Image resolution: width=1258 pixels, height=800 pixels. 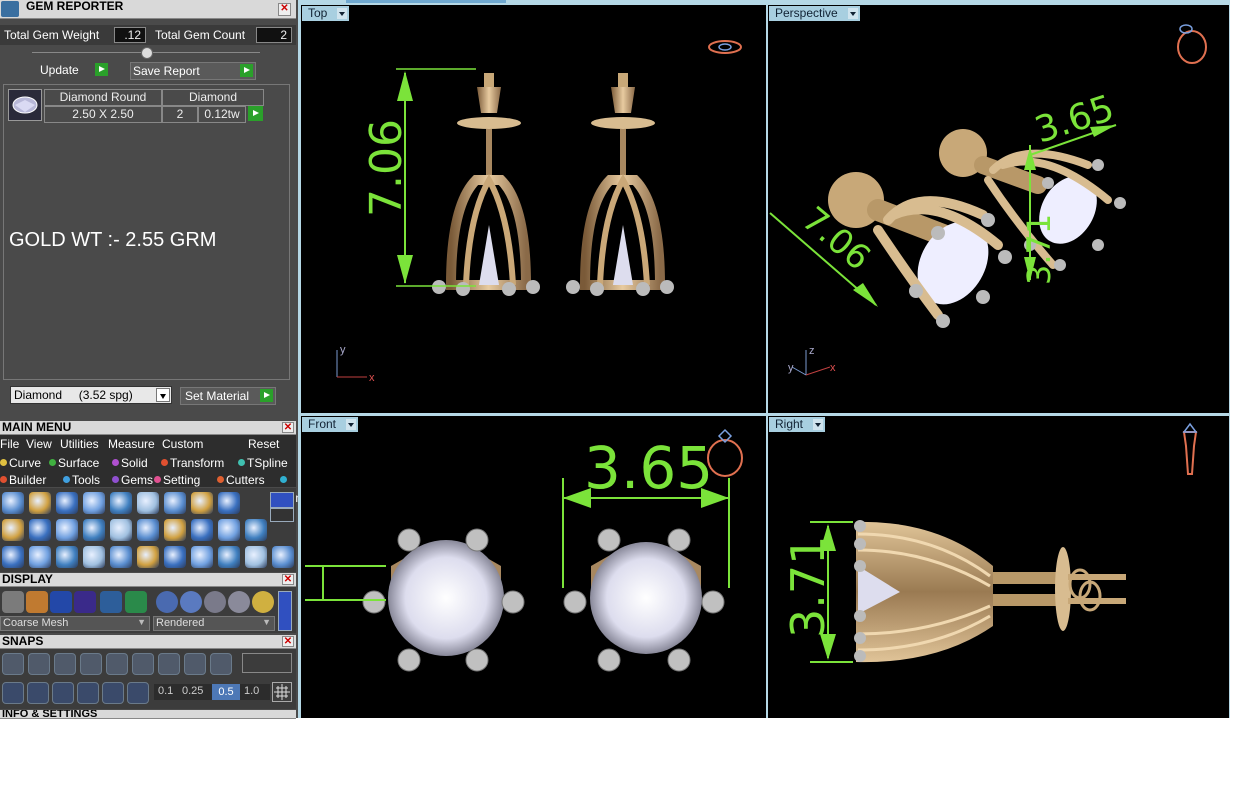 I want to click on menu-file: File, so click(x=9, y=444).